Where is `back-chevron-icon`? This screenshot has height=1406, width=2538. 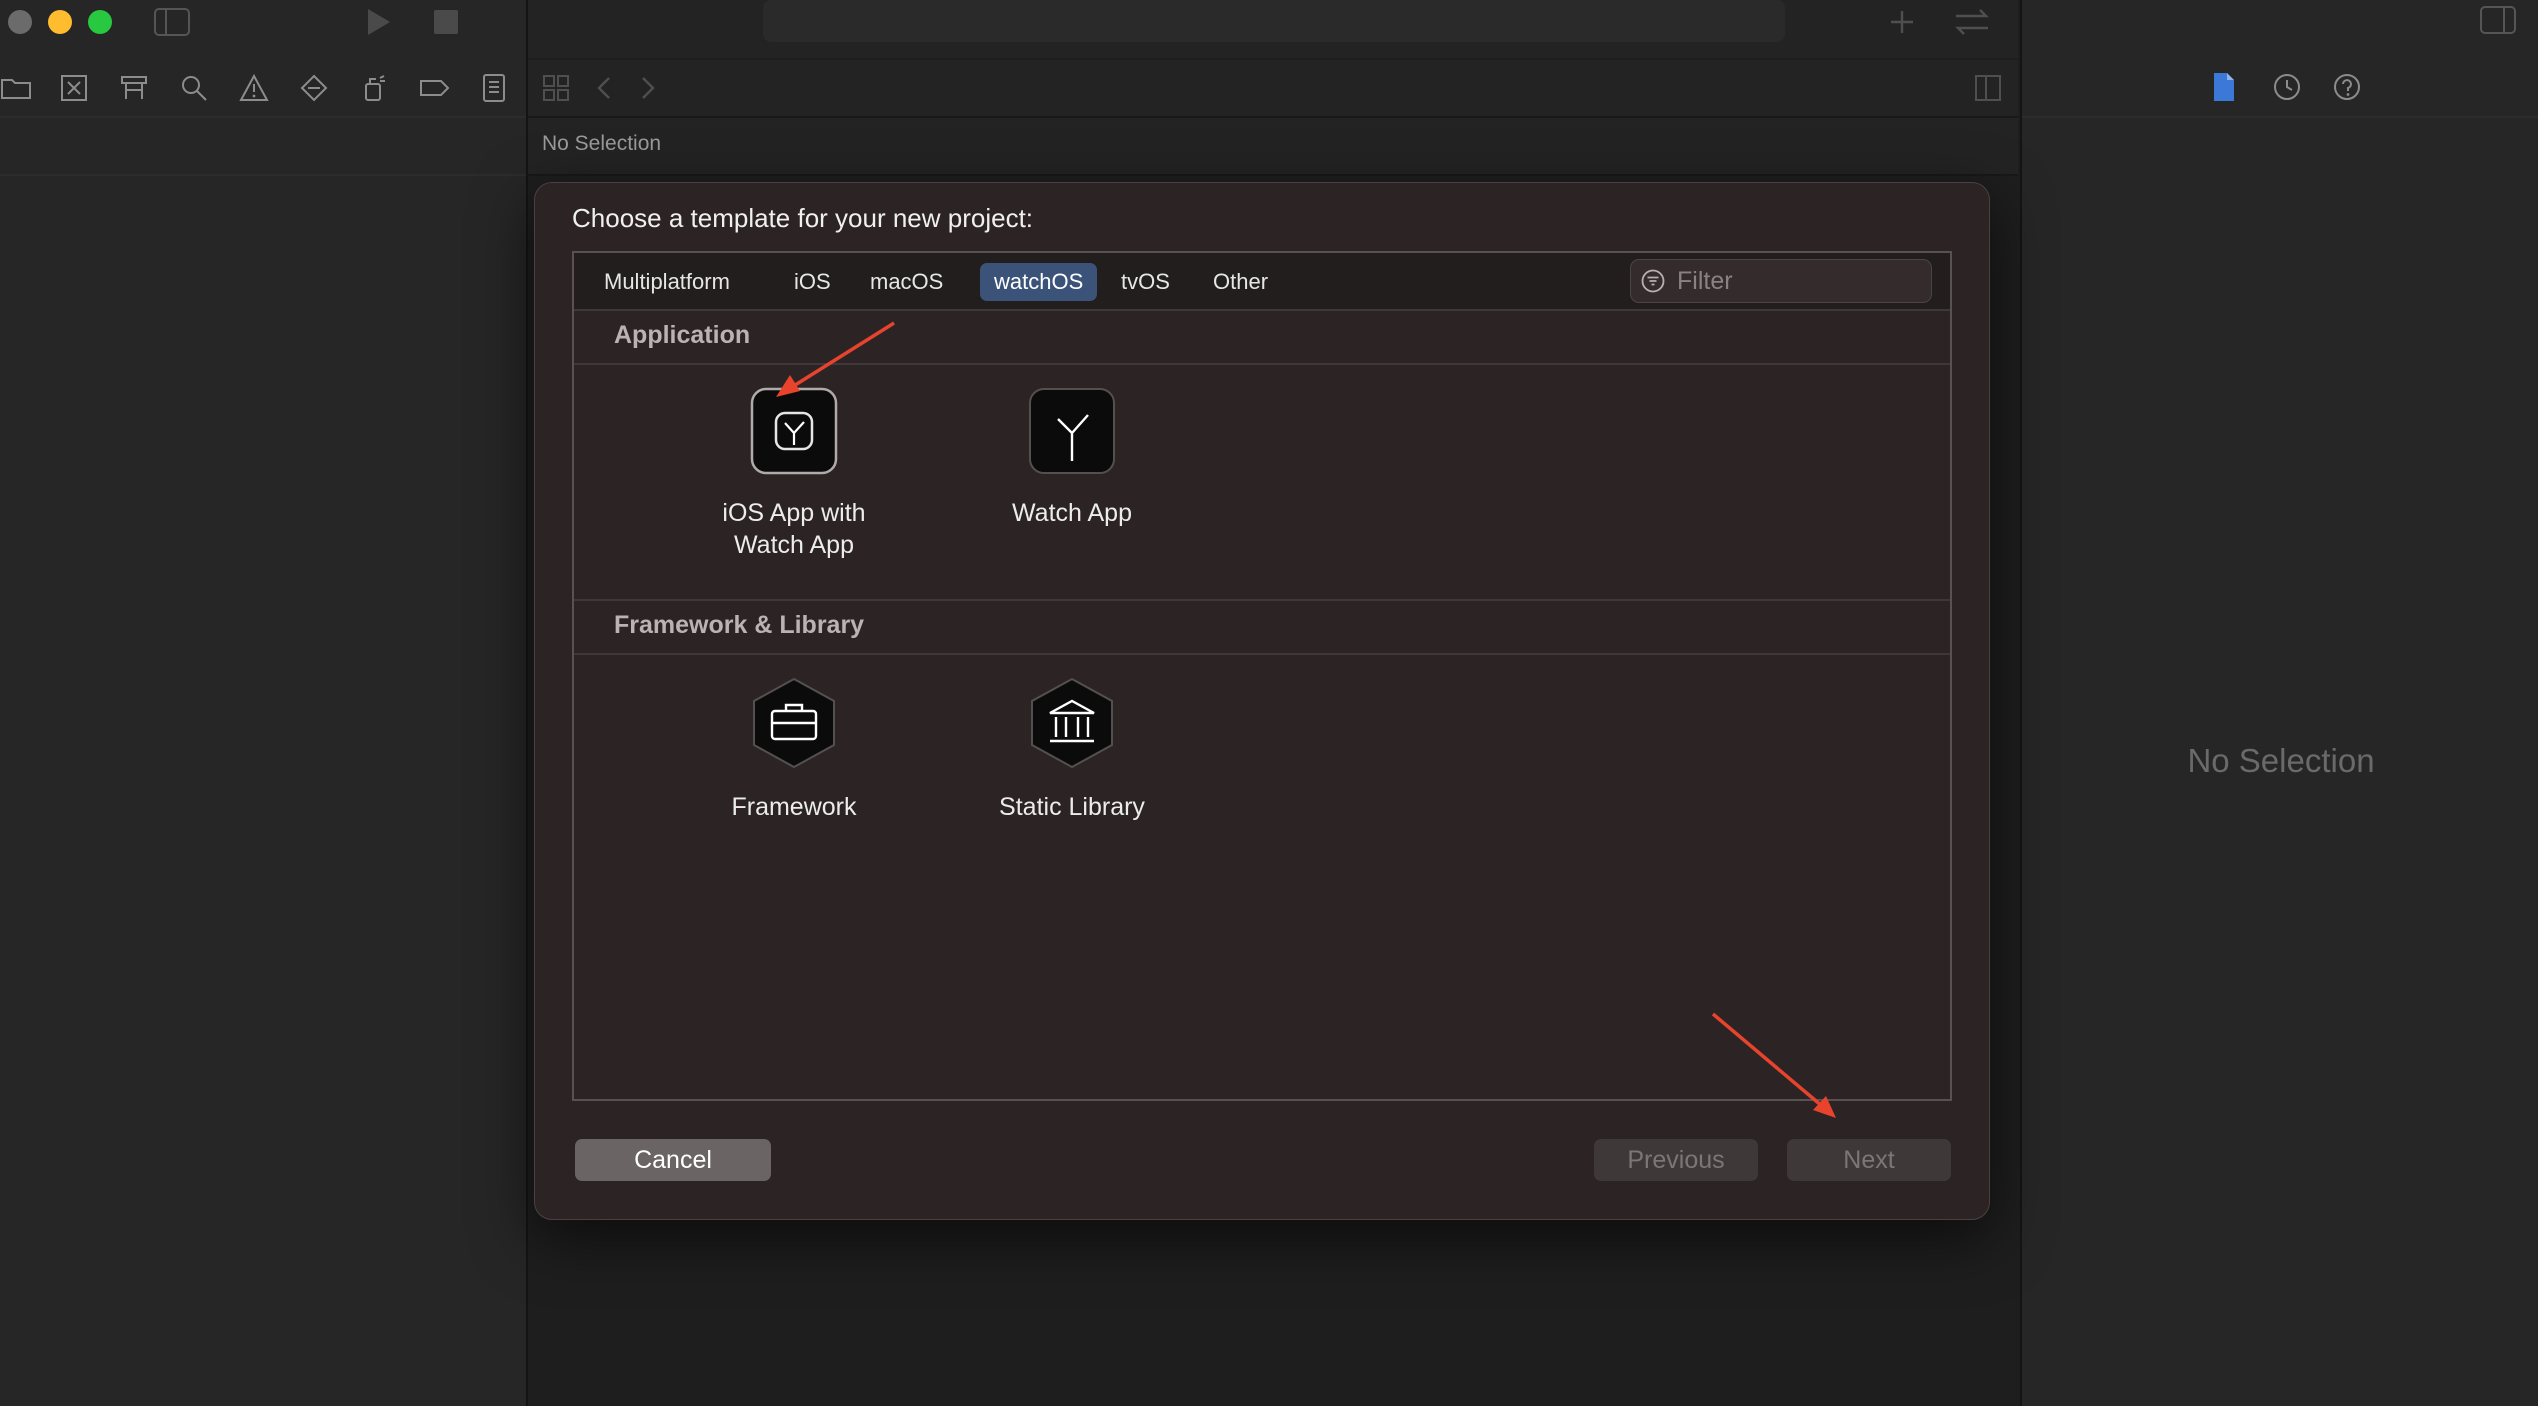
back-chevron-icon is located at coordinates (604, 88).